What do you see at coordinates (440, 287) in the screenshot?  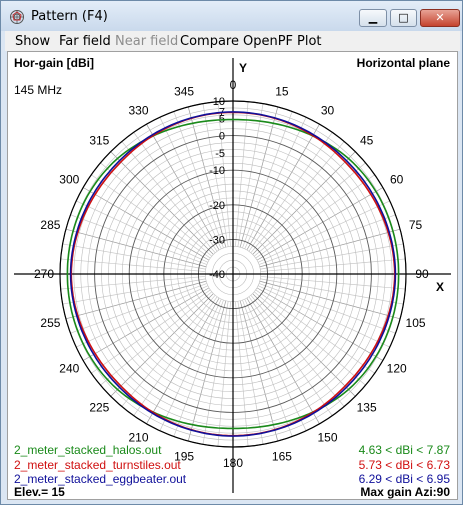 I see `x-axis-letter: X` at bounding box center [440, 287].